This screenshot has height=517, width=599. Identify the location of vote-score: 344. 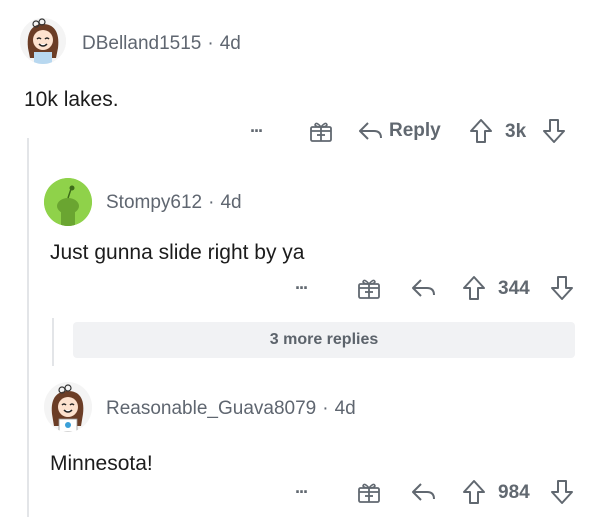
(514, 289).